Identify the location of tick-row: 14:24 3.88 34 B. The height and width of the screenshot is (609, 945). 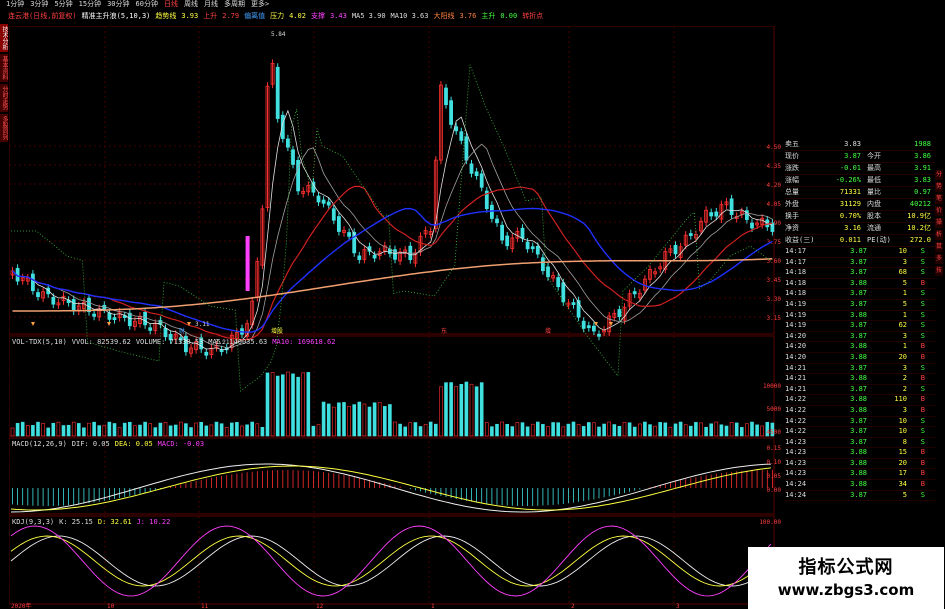
(860, 485).